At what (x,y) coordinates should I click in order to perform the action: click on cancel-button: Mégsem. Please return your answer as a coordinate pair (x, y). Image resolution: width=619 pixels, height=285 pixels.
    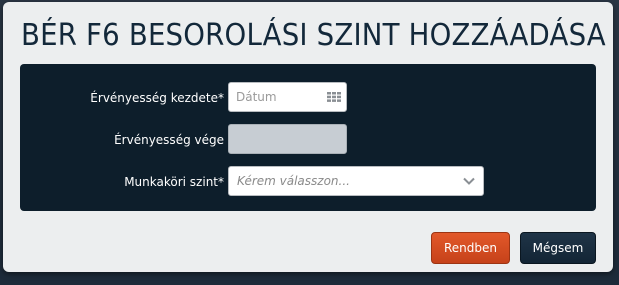
    Looking at the image, I should click on (558, 248).